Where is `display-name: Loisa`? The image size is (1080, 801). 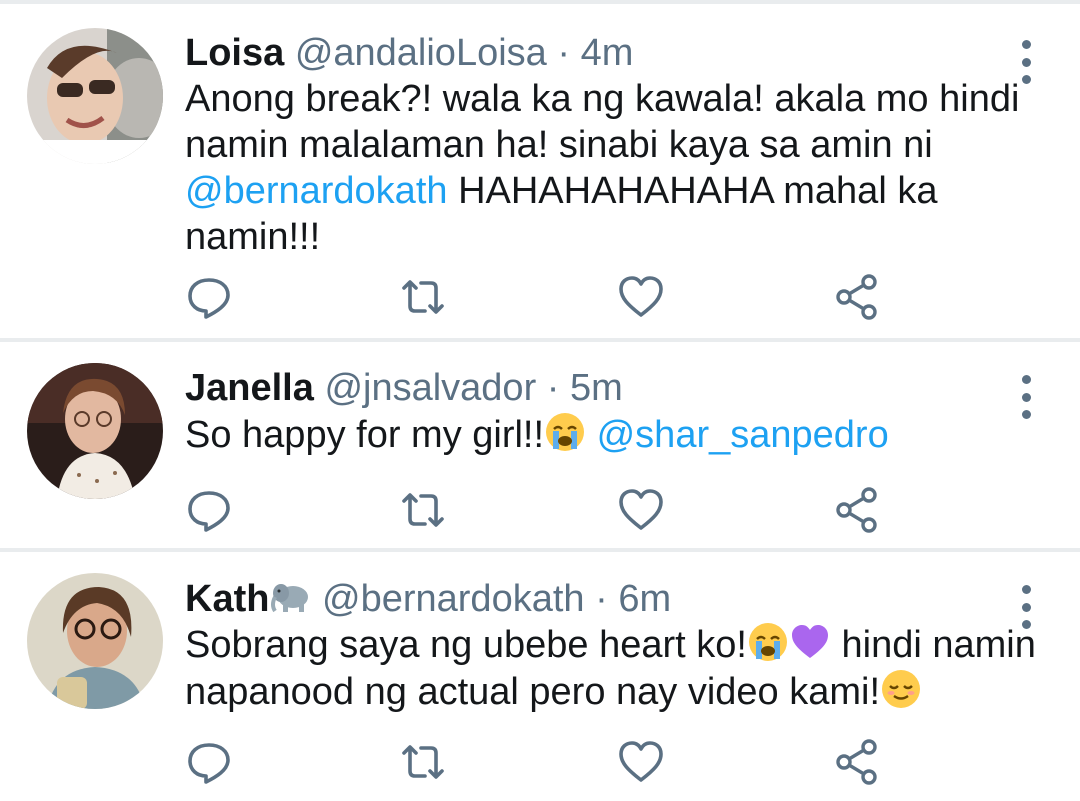
display-name: Loisa is located at coordinates (234, 53).